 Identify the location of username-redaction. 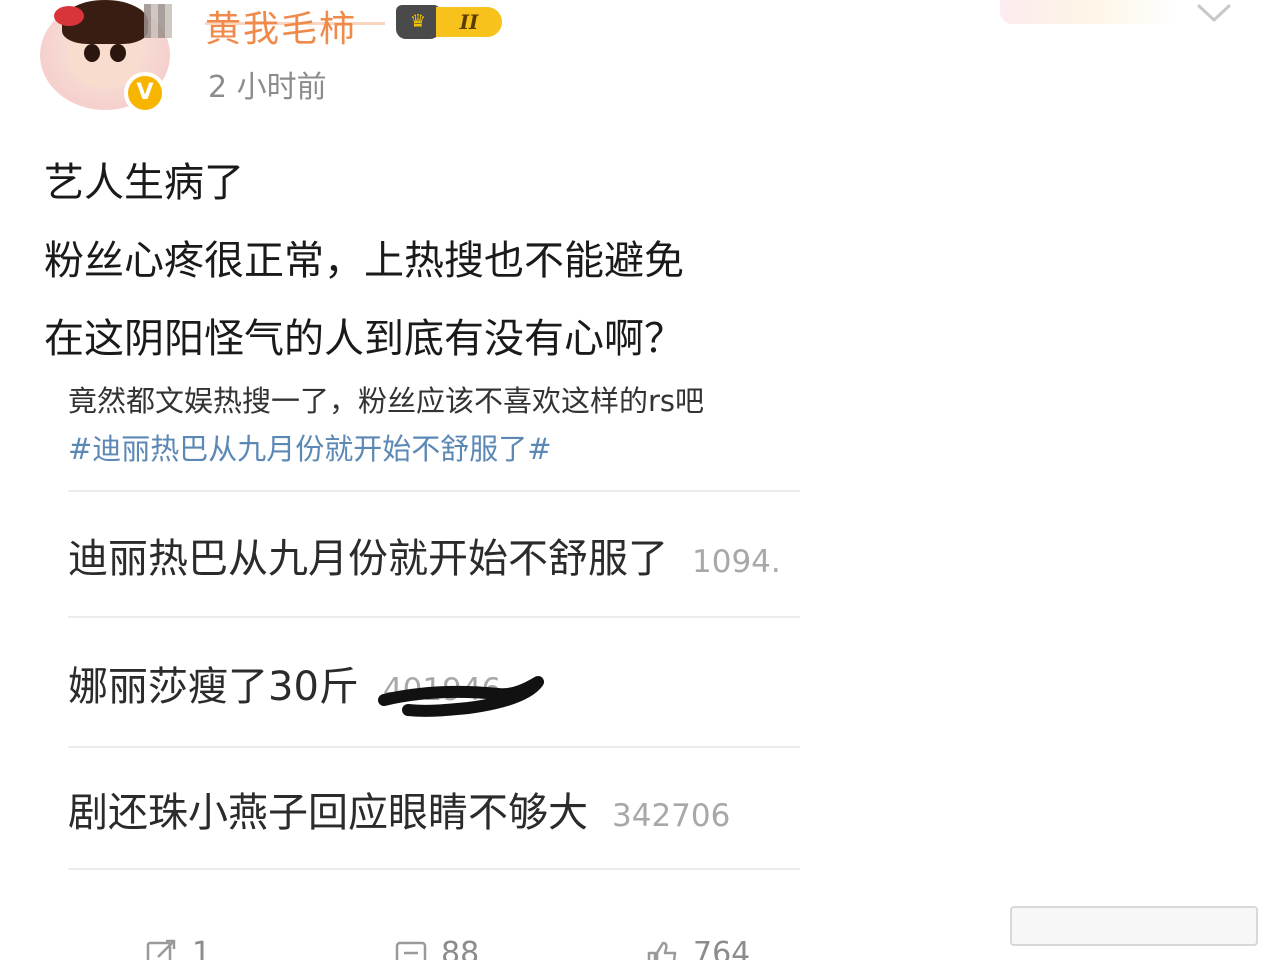
(295, 23).